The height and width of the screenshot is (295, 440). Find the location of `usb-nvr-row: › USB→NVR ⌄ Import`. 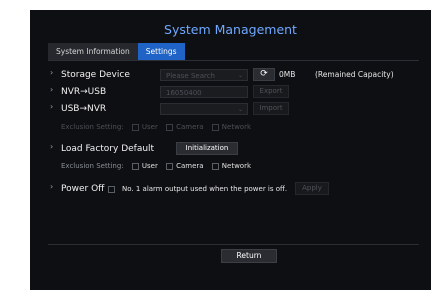

usb-nvr-row: › USB→NVR ⌄ Import is located at coordinates (230, 109).